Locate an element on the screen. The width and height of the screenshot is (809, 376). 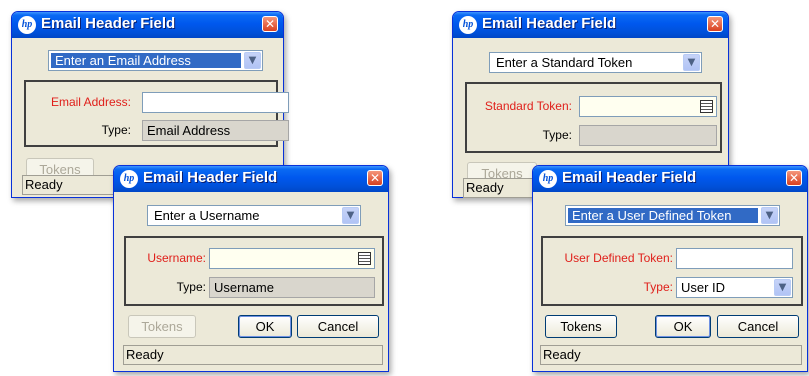
mode-dropdown-value: Enter an Email Address is located at coordinates (146, 60).